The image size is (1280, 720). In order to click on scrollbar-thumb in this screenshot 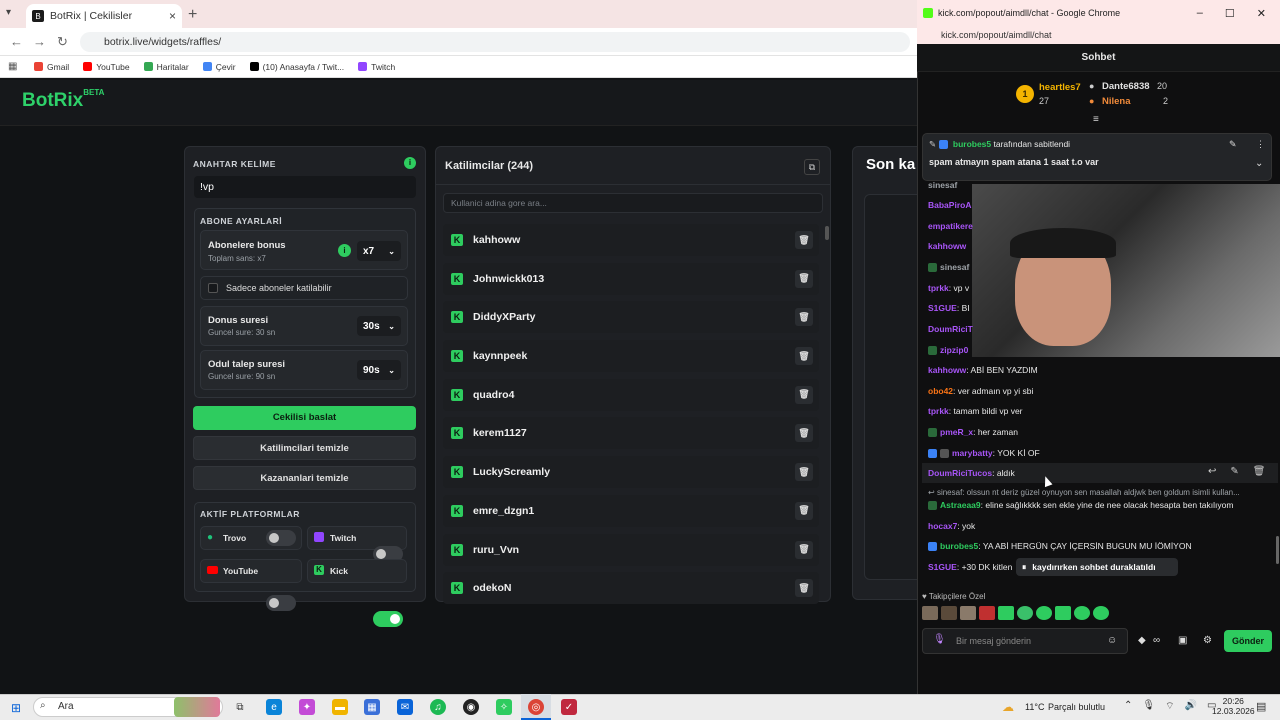, I will do `click(827, 233)`.